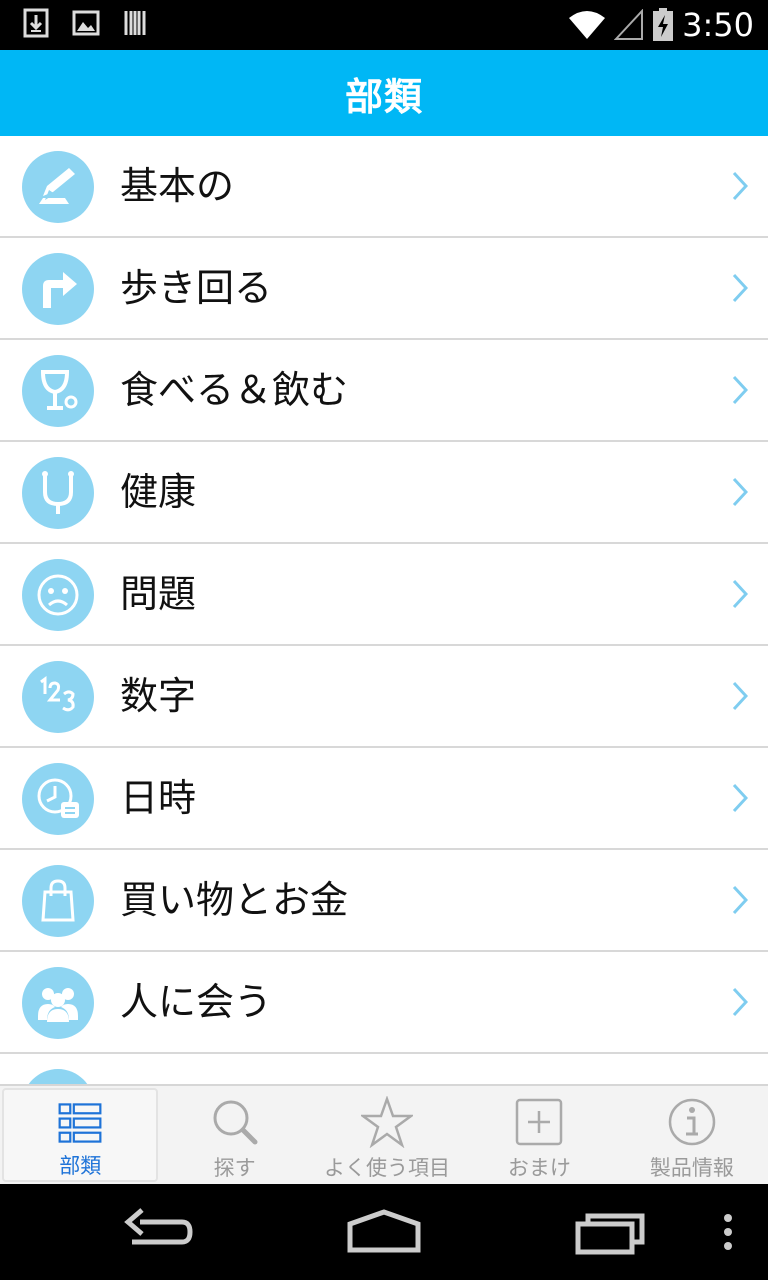  I want to click on battery-charging-icon, so click(663, 24).